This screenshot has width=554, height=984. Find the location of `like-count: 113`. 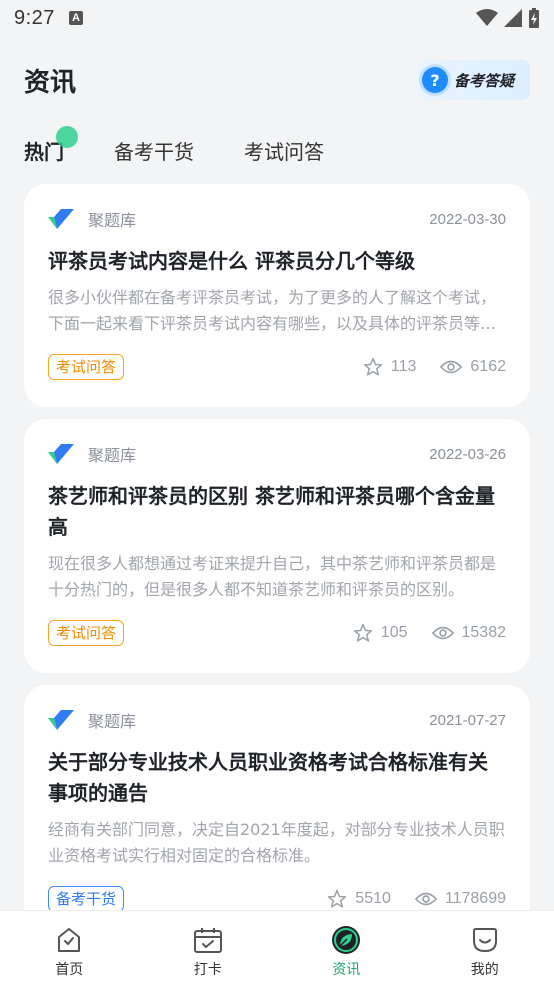

like-count: 113 is located at coordinates (390, 367).